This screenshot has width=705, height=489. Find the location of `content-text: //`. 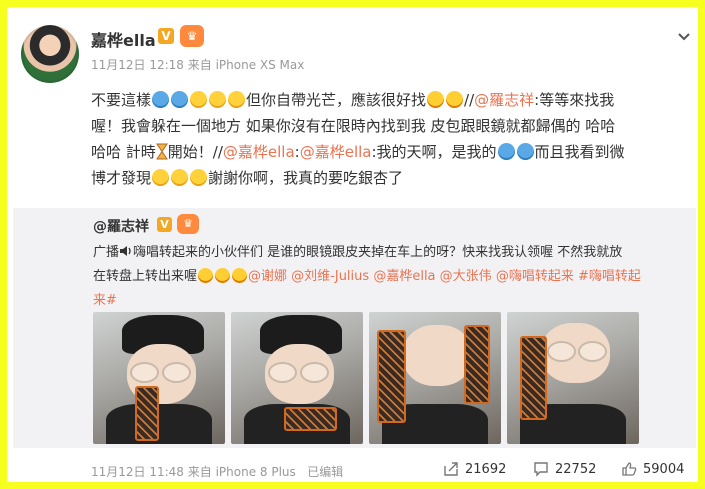

content-text: // is located at coordinates (469, 100).